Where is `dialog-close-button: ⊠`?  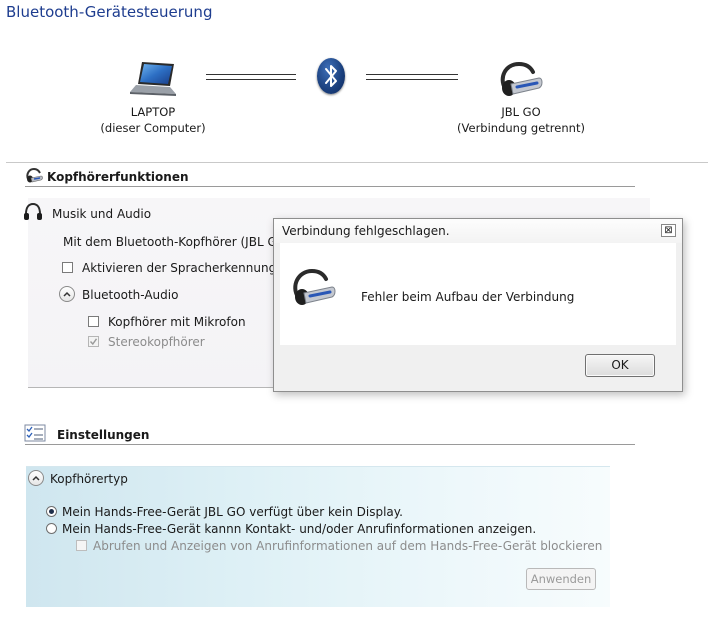
dialog-close-button: ⊠ is located at coordinates (668, 230).